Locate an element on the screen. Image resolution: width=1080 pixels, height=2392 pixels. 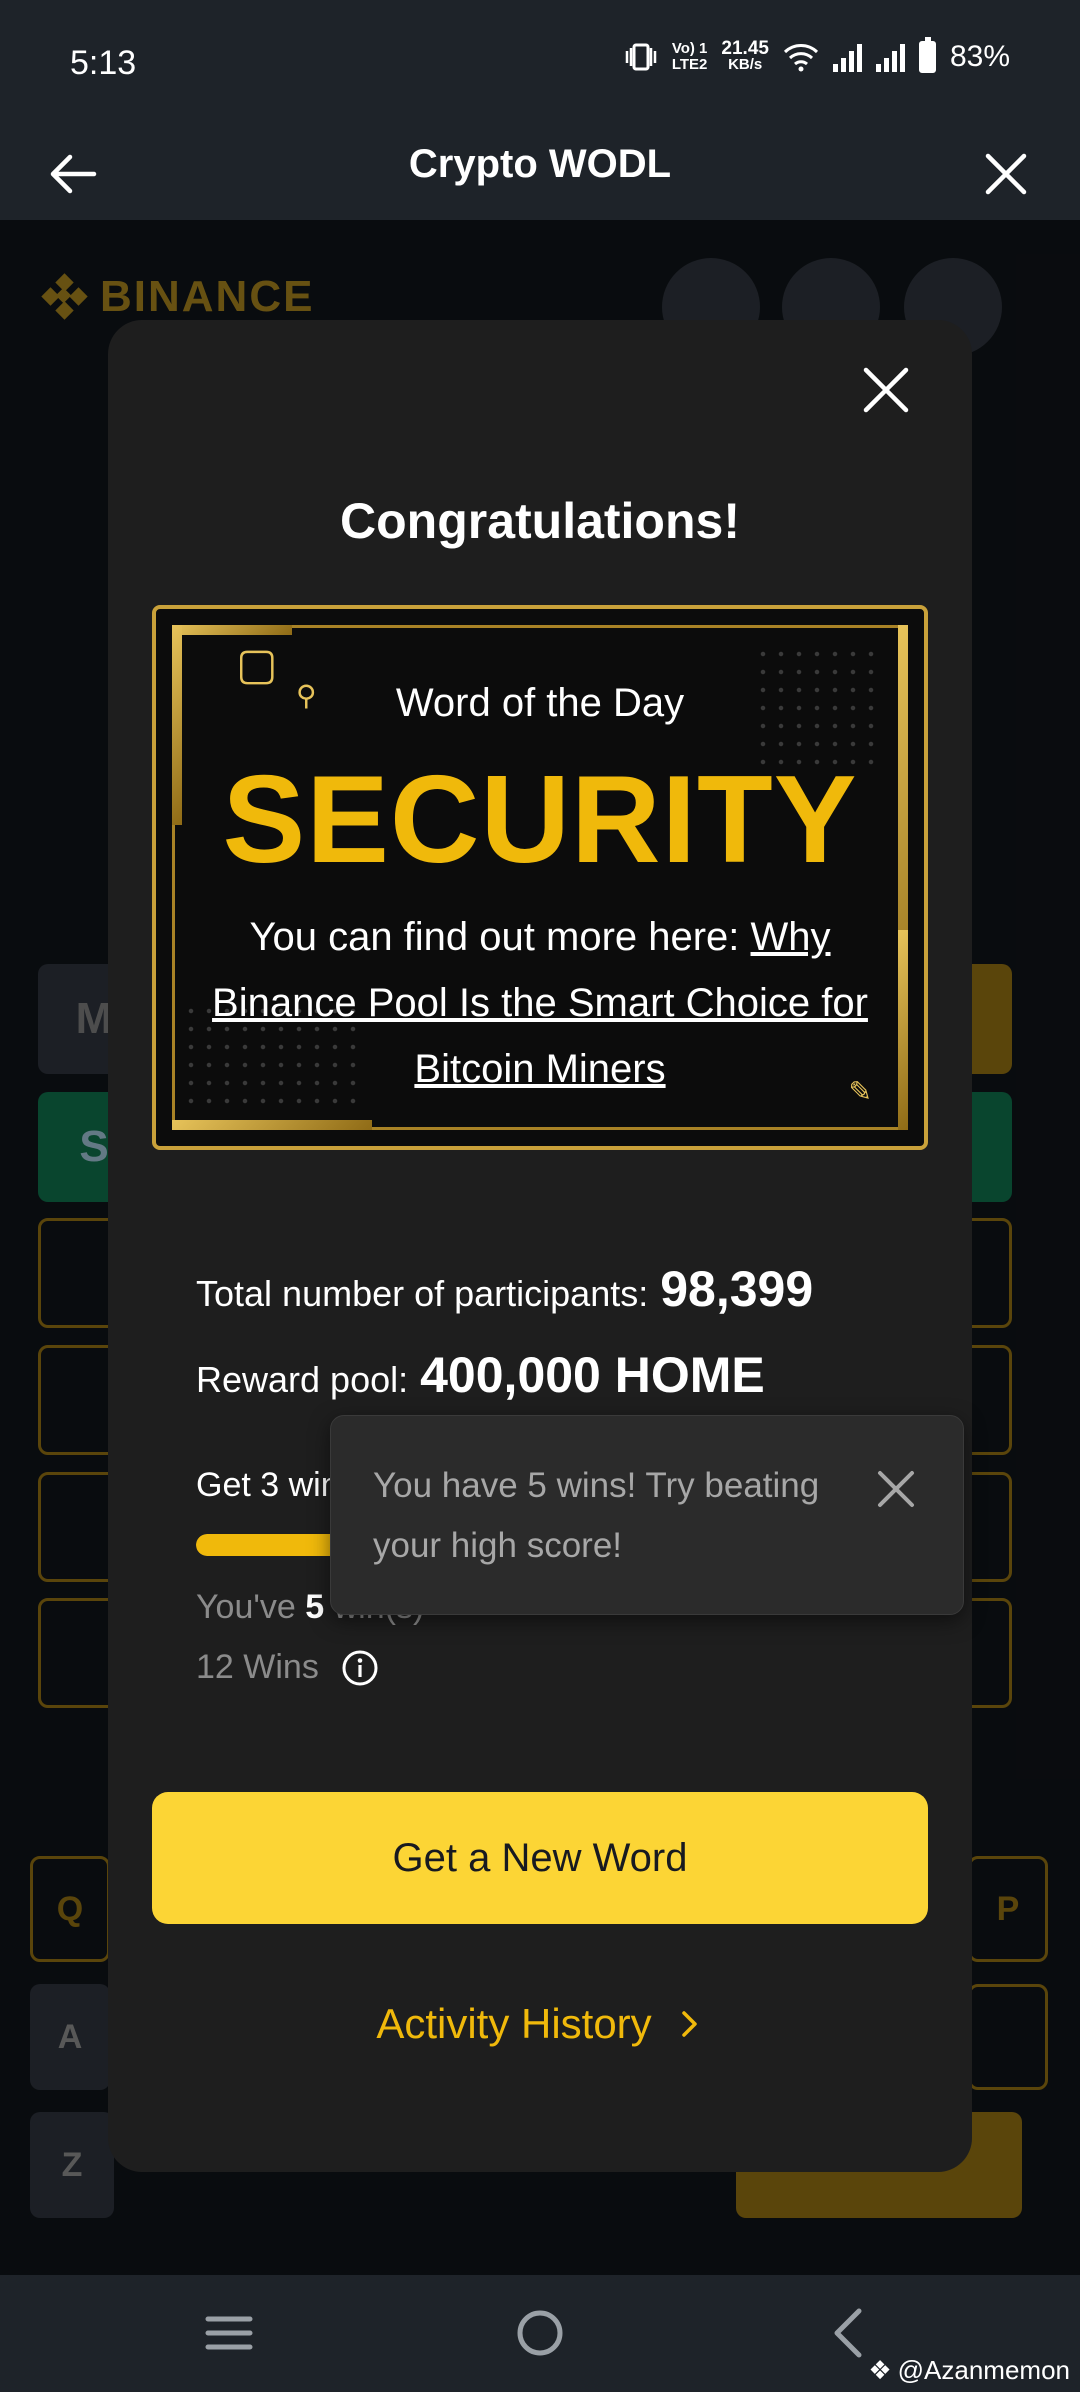
activity-history-link: Activity History is located at coordinates (540, 2024).